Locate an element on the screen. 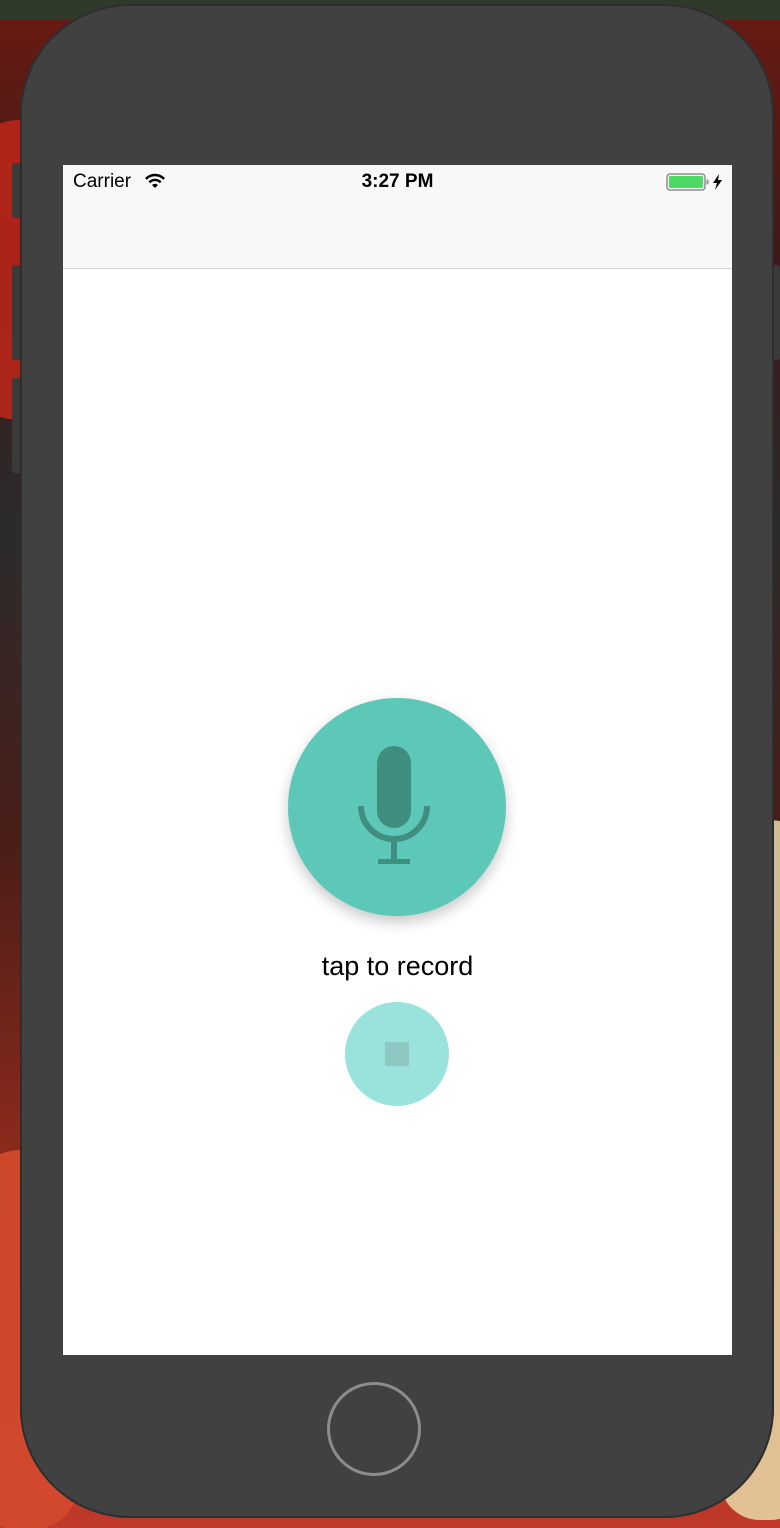  record-button is located at coordinates (397, 807).